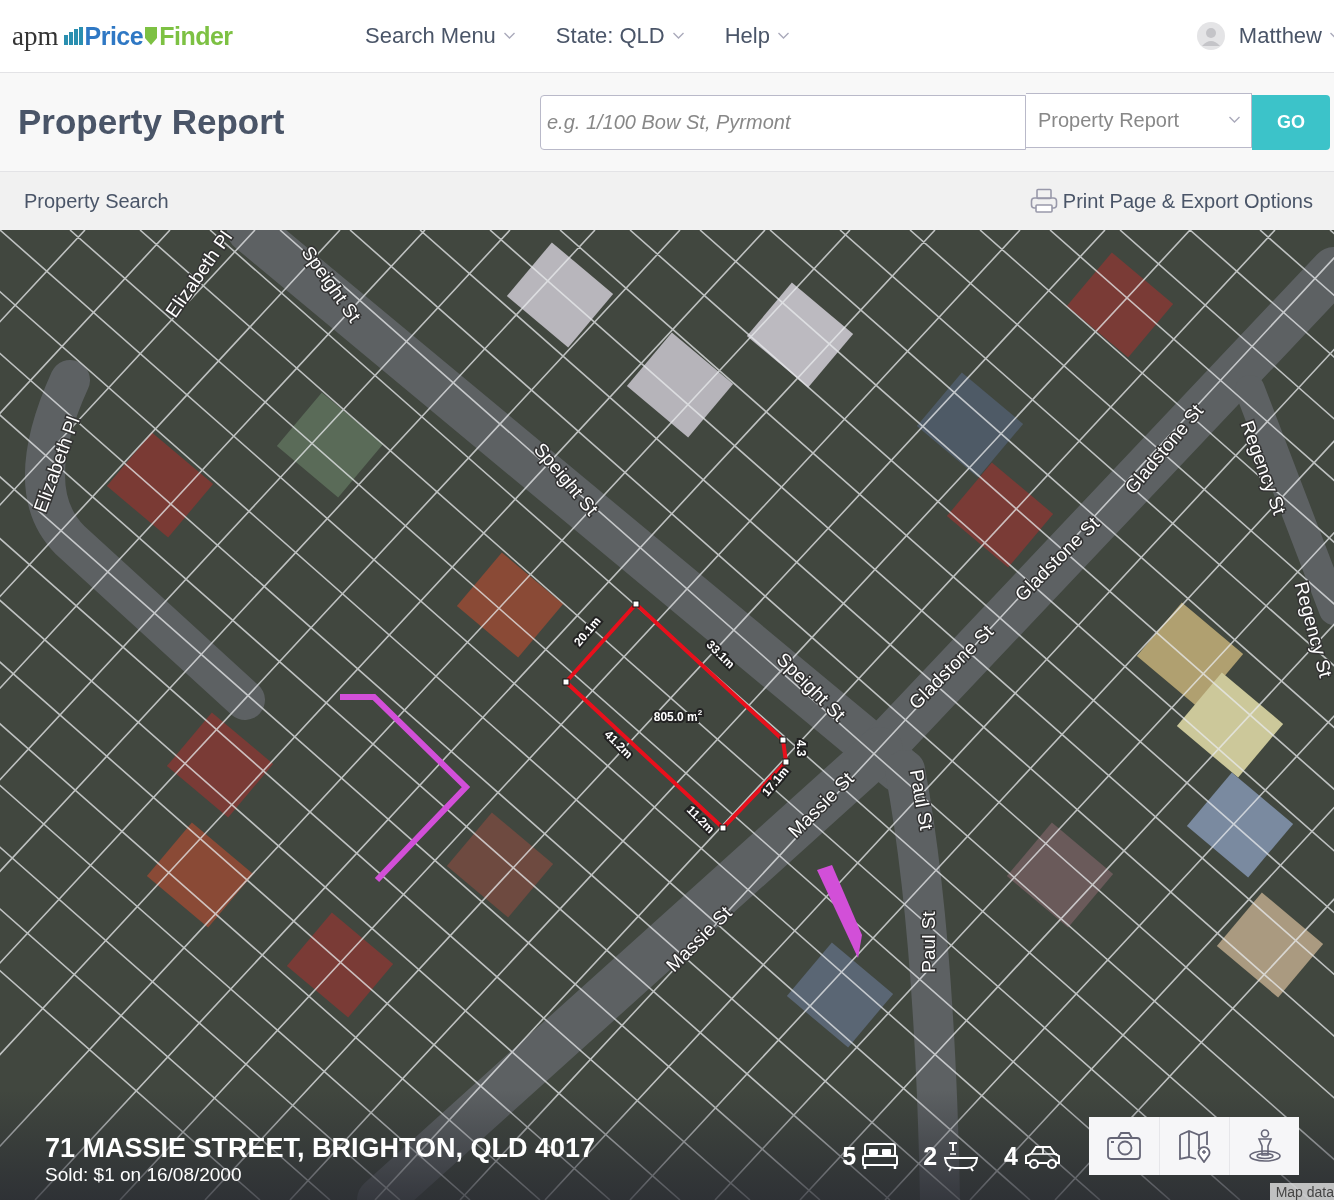 The height and width of the screenshot is (1200, 1334). Describe the element at coordinates (1139, 120) in the screenshot. I see `report-type-dropdown: Property Report` at that location.